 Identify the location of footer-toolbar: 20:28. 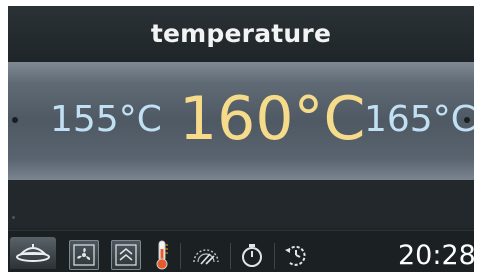
(241, 251).